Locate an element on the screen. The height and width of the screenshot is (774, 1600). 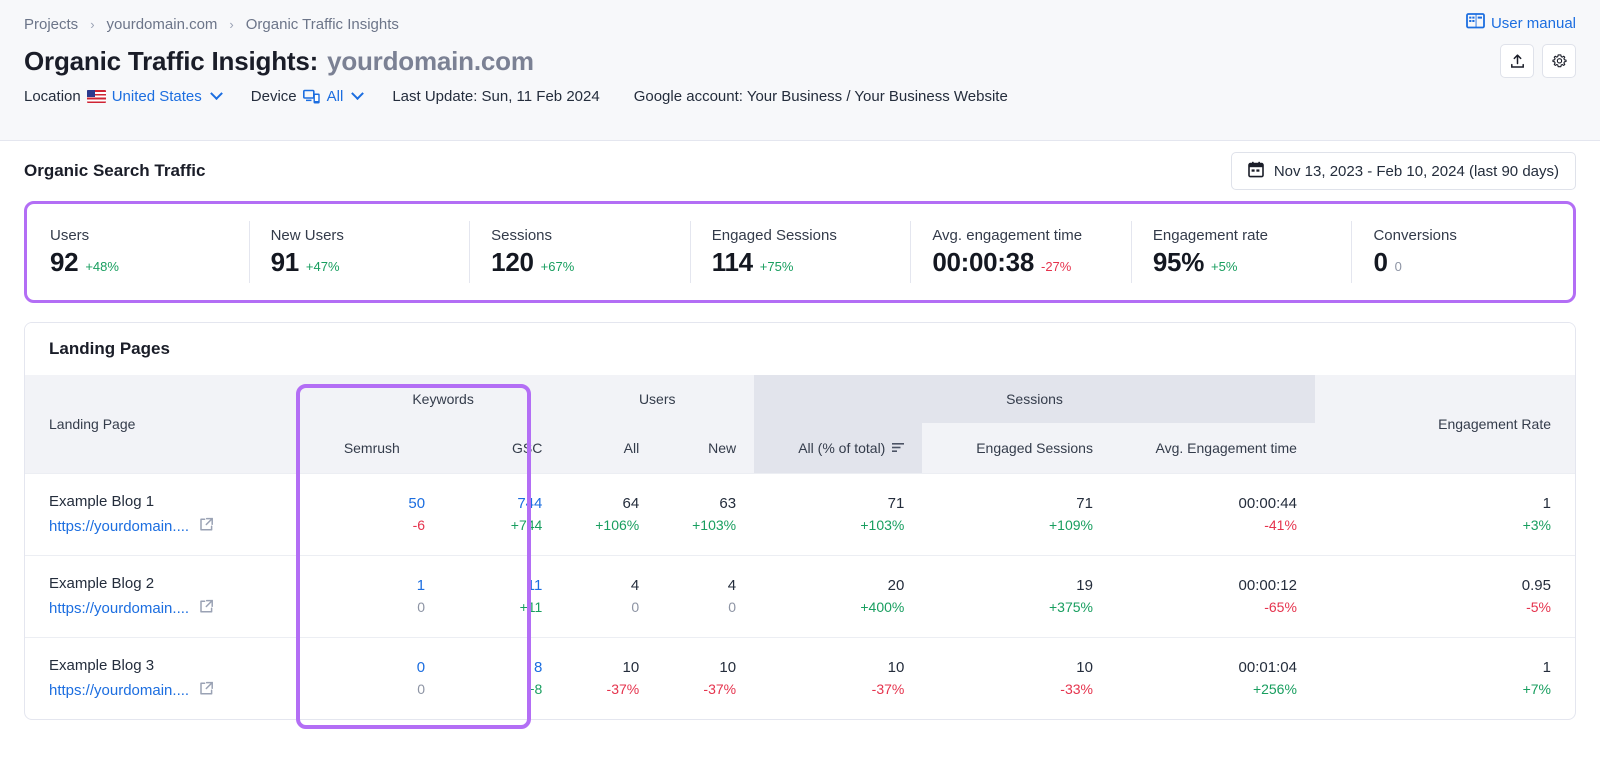
metric-avg-engagement-time: Avg. engagement time 00:00:38 -27% is located at coordinates (1020, 252).